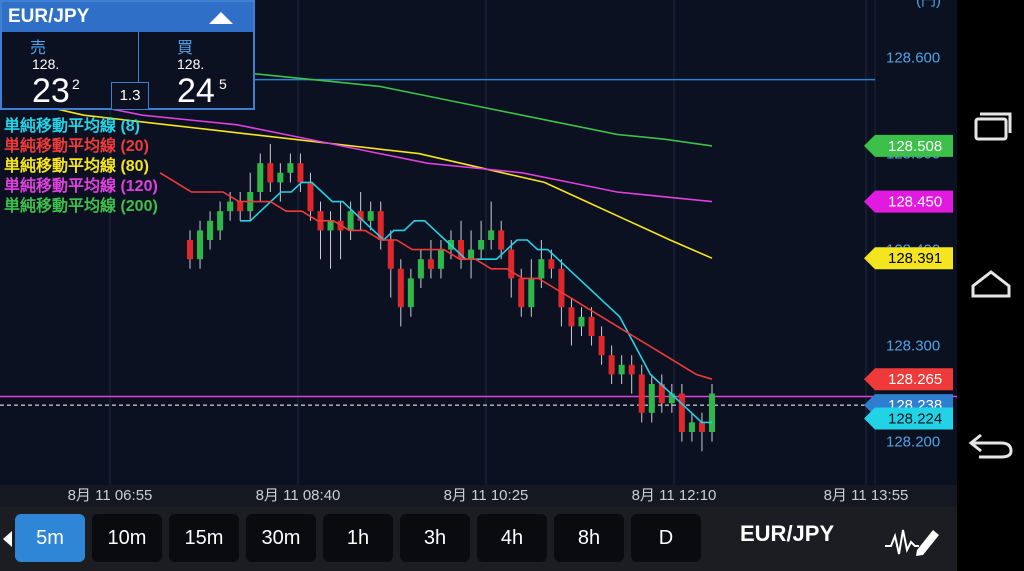 Image resolution: width=1024 pixels, height=571 pixels. Describe the element at coordinates (486, 495) in the screenshot. I see `time-axis-label: 8月 11 10:25` at that location.